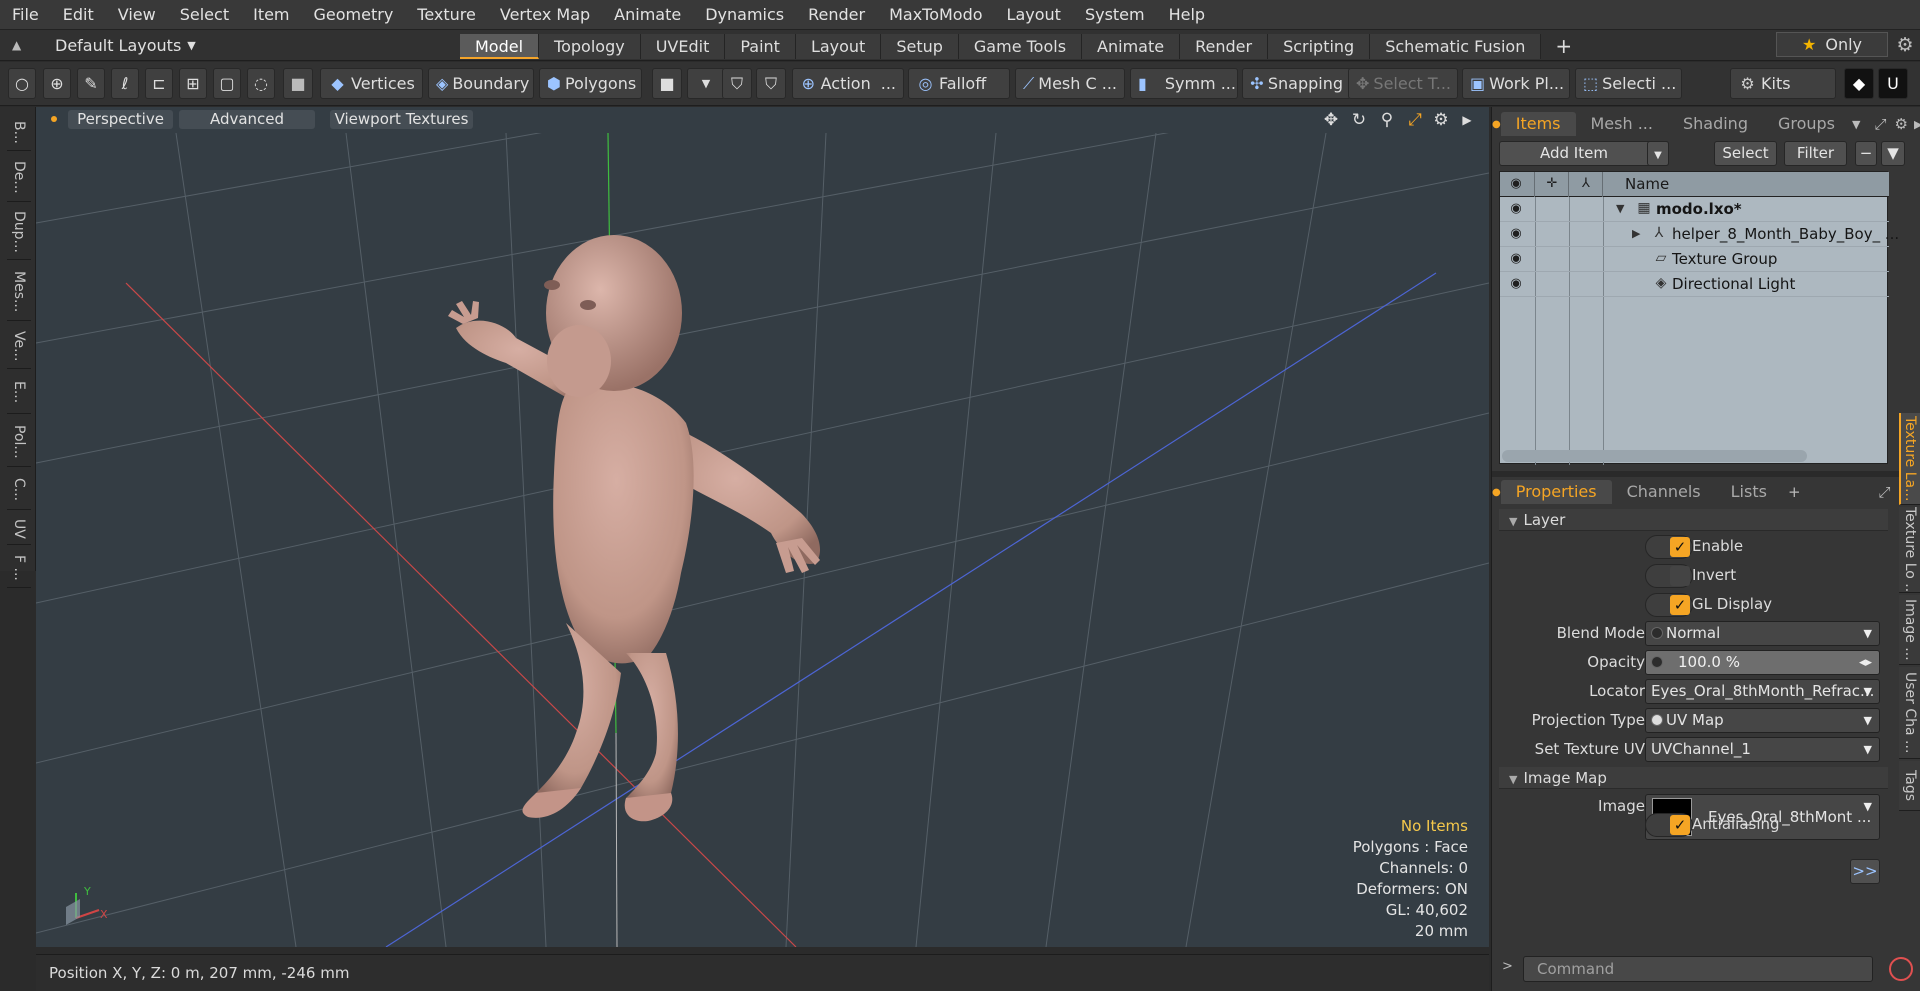  I want to click on menu-layout: Layout, so click(1034, 15).